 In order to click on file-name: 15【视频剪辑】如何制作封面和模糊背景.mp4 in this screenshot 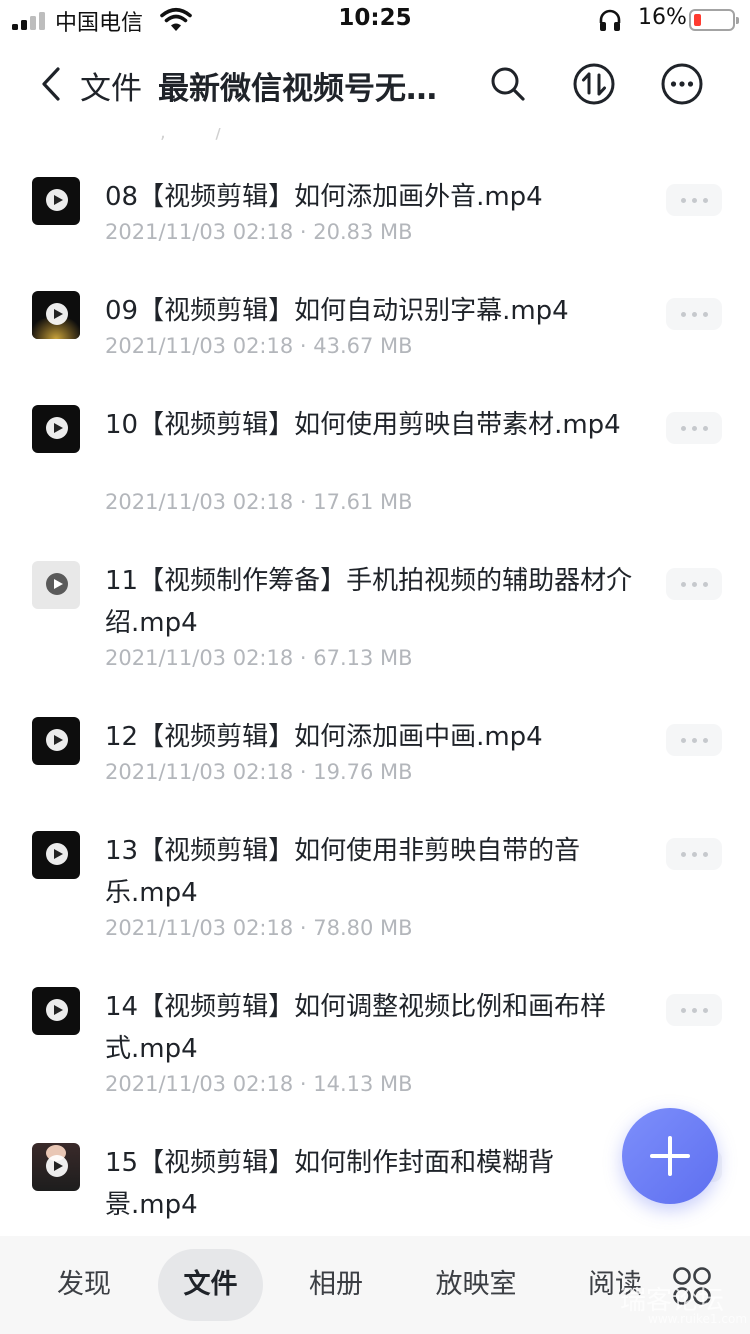, I will do `click(330, 1184)`.